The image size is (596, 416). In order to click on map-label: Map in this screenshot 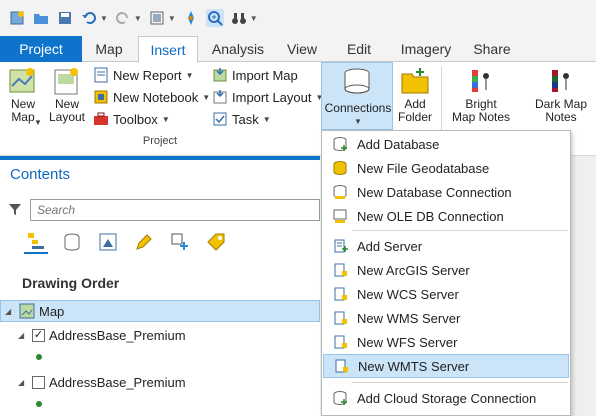, I will do `click(52, 311)`.